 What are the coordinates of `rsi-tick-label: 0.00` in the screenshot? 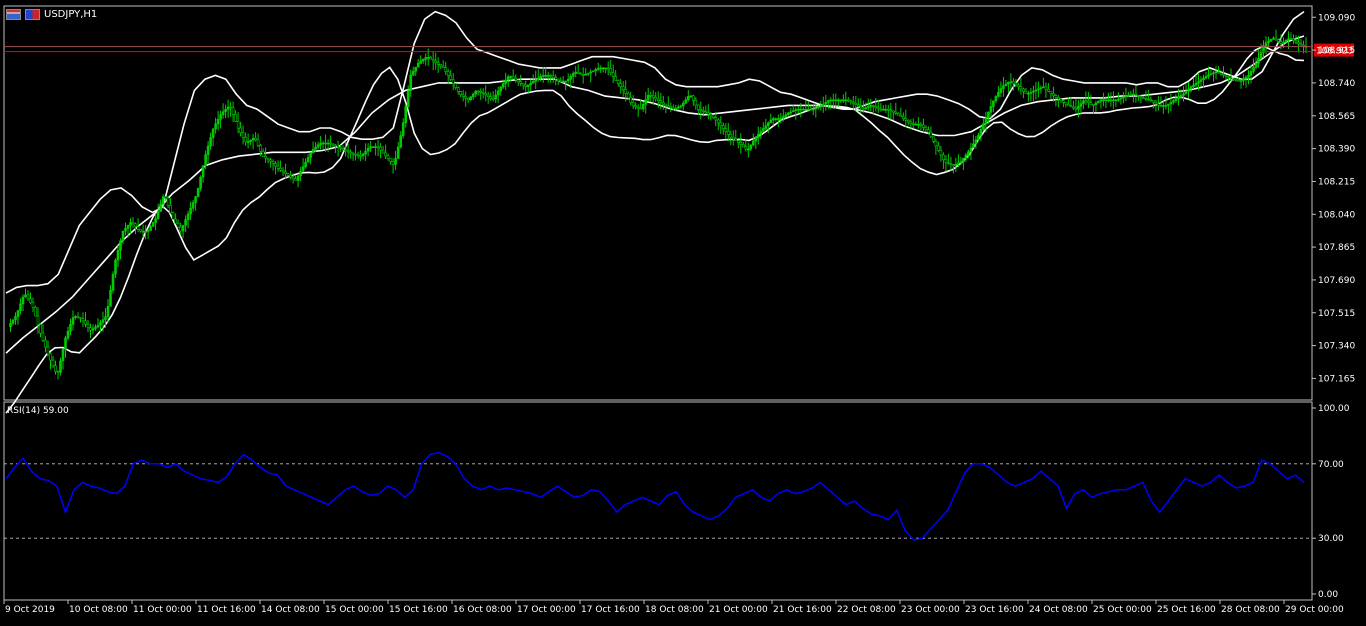 It's located at (1328, 595).